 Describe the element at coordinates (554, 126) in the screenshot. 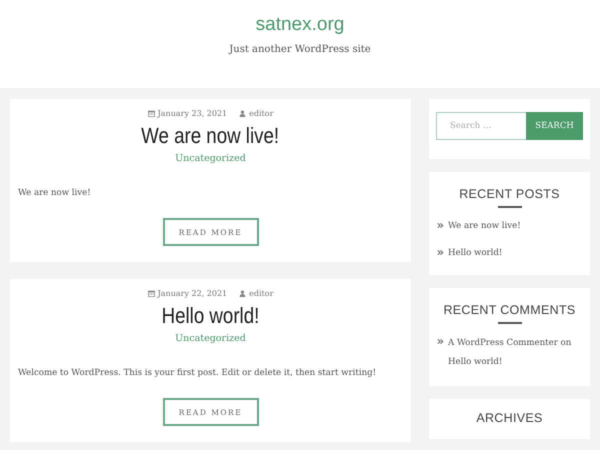

I see `search-button: SEARCH` at that location.